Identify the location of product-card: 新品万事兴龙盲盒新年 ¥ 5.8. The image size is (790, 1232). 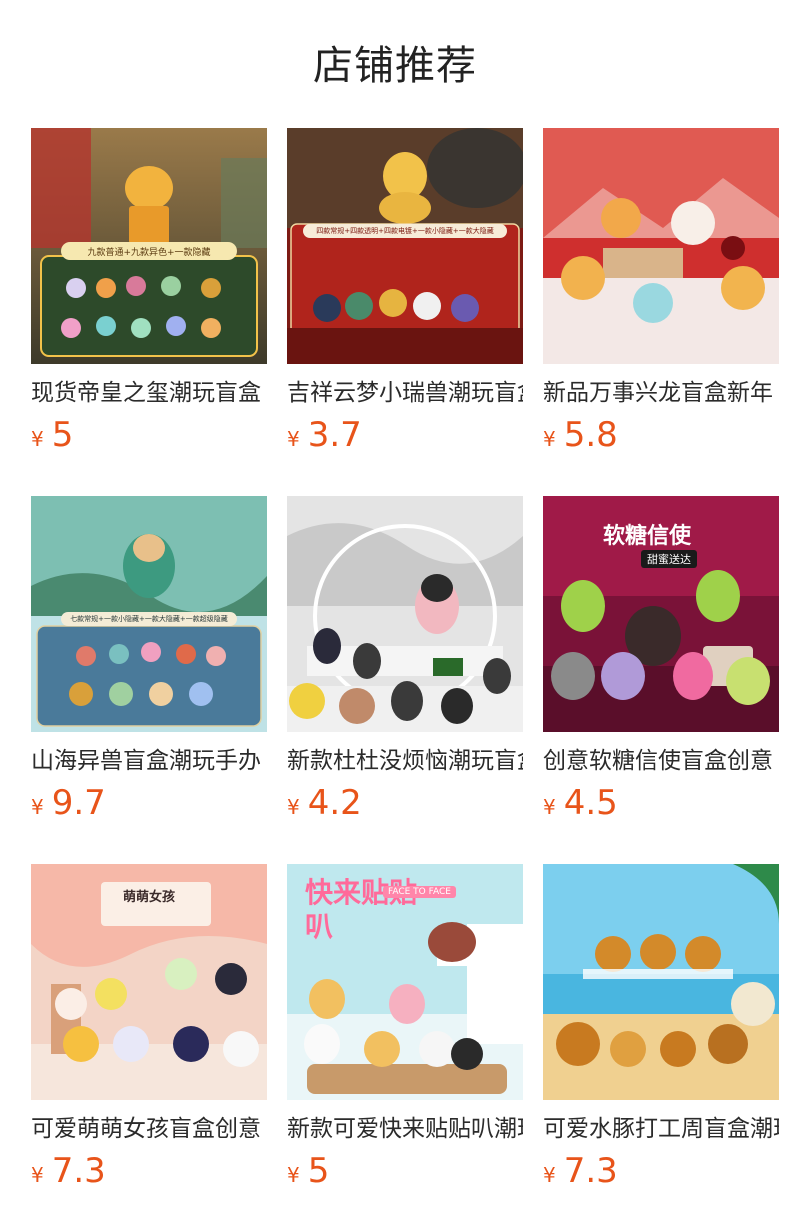
(661, 312).